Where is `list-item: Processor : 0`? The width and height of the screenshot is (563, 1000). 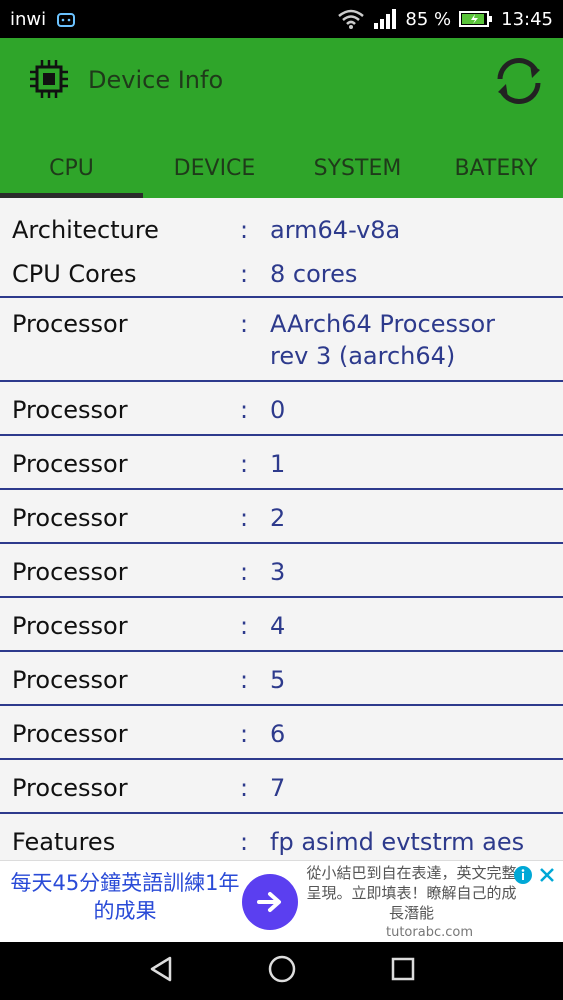
list-item: Processor : 0 is located at coordinates (281, 409).